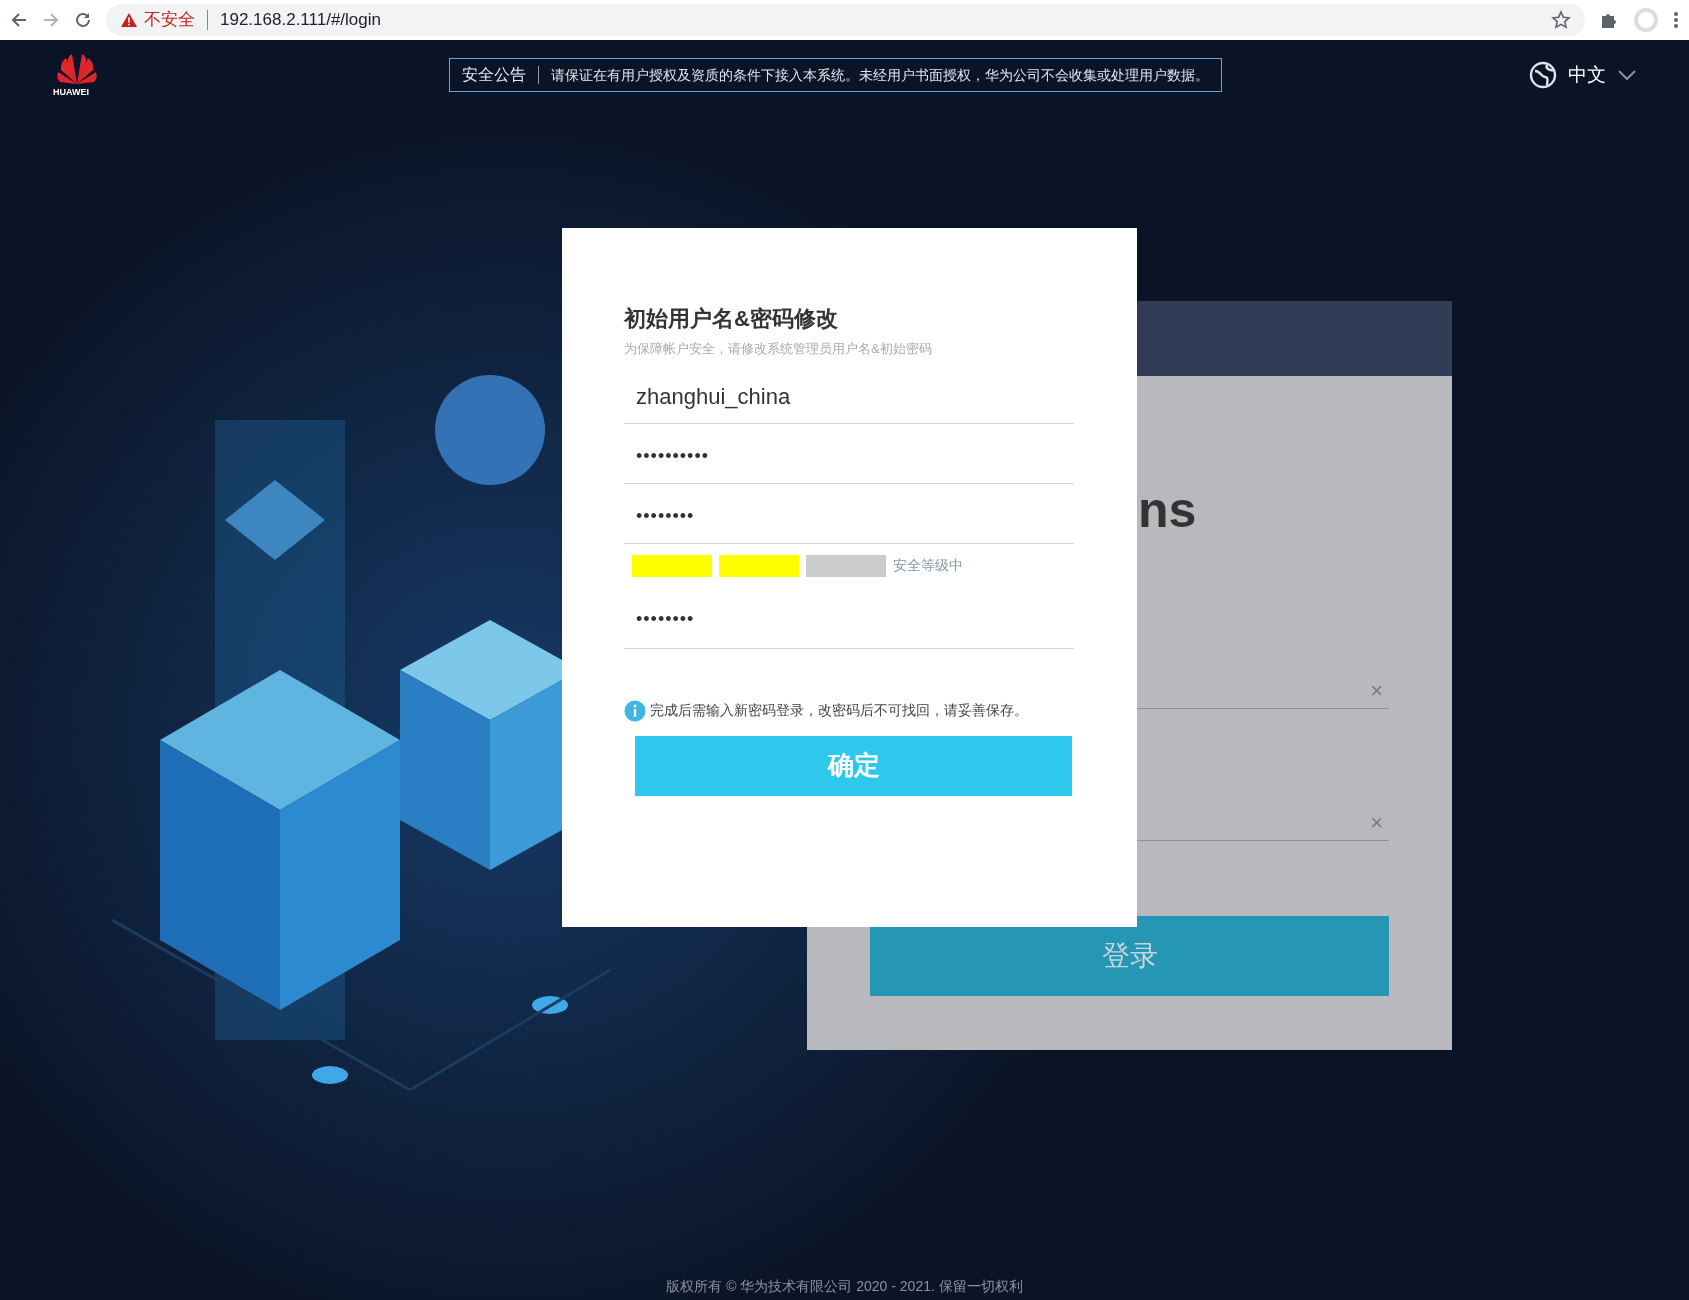 This screenshot has width=1689, height=1300. Describe the element at coordinates (1561, 20) in the screenshot. I see `star-icon` at that location.